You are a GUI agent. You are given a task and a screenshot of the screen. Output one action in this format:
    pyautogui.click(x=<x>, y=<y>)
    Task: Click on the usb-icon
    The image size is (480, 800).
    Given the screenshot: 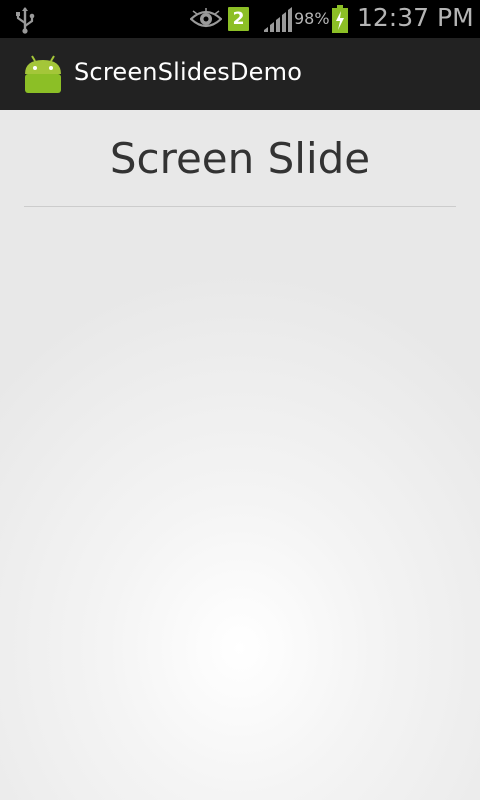 What is the action you would take?
    pyautogui.click(x=25, y=20)
    